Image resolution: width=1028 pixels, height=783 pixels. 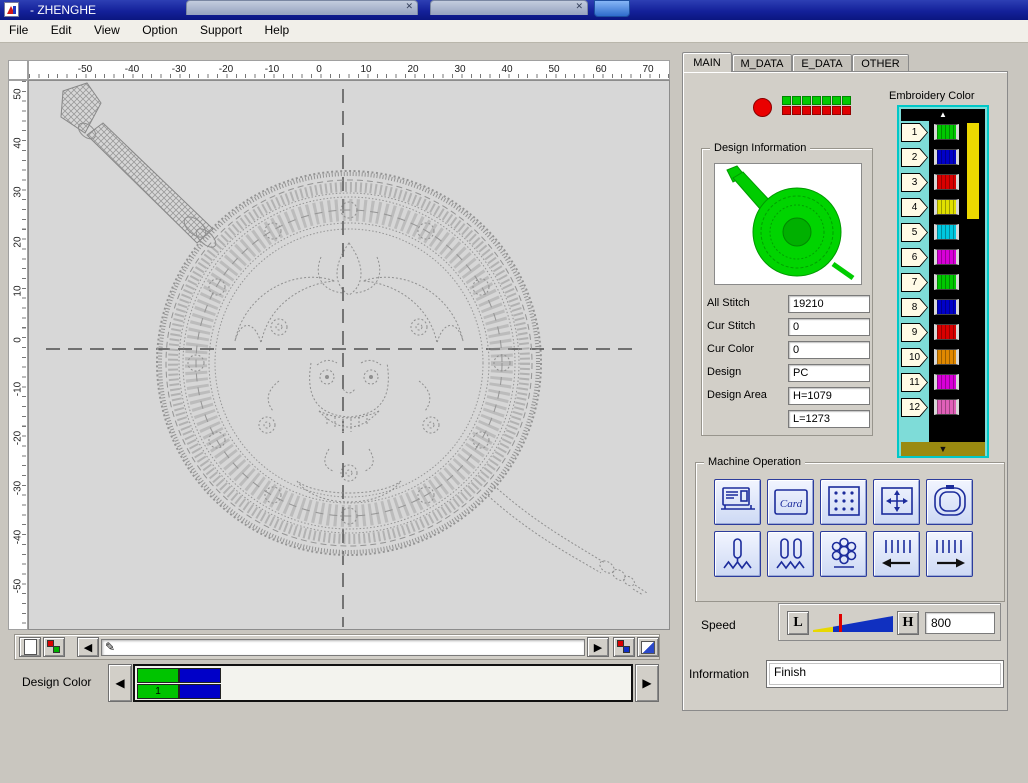 I want to click on tab-e-data: E_DATA, so click(x=822, y=63).